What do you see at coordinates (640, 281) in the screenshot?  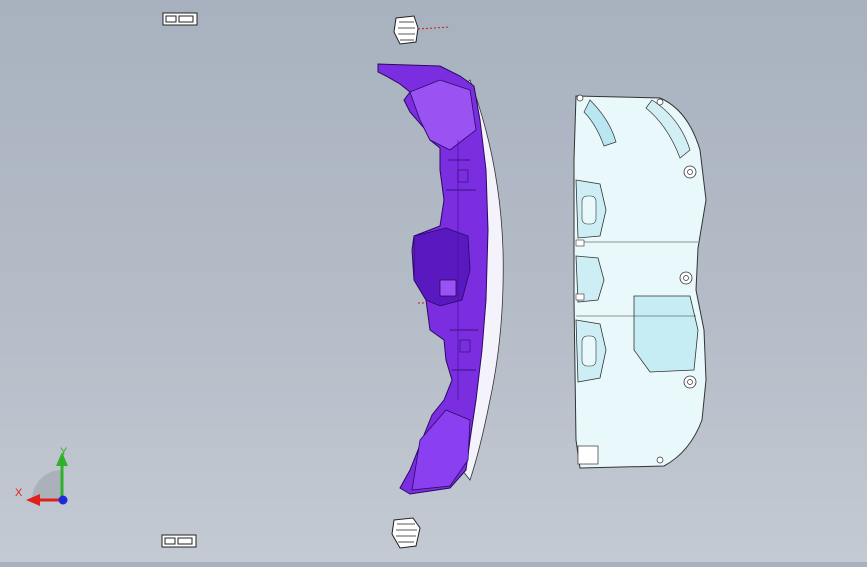 I see `clear-cover-part` at bounding box center [640, 281].